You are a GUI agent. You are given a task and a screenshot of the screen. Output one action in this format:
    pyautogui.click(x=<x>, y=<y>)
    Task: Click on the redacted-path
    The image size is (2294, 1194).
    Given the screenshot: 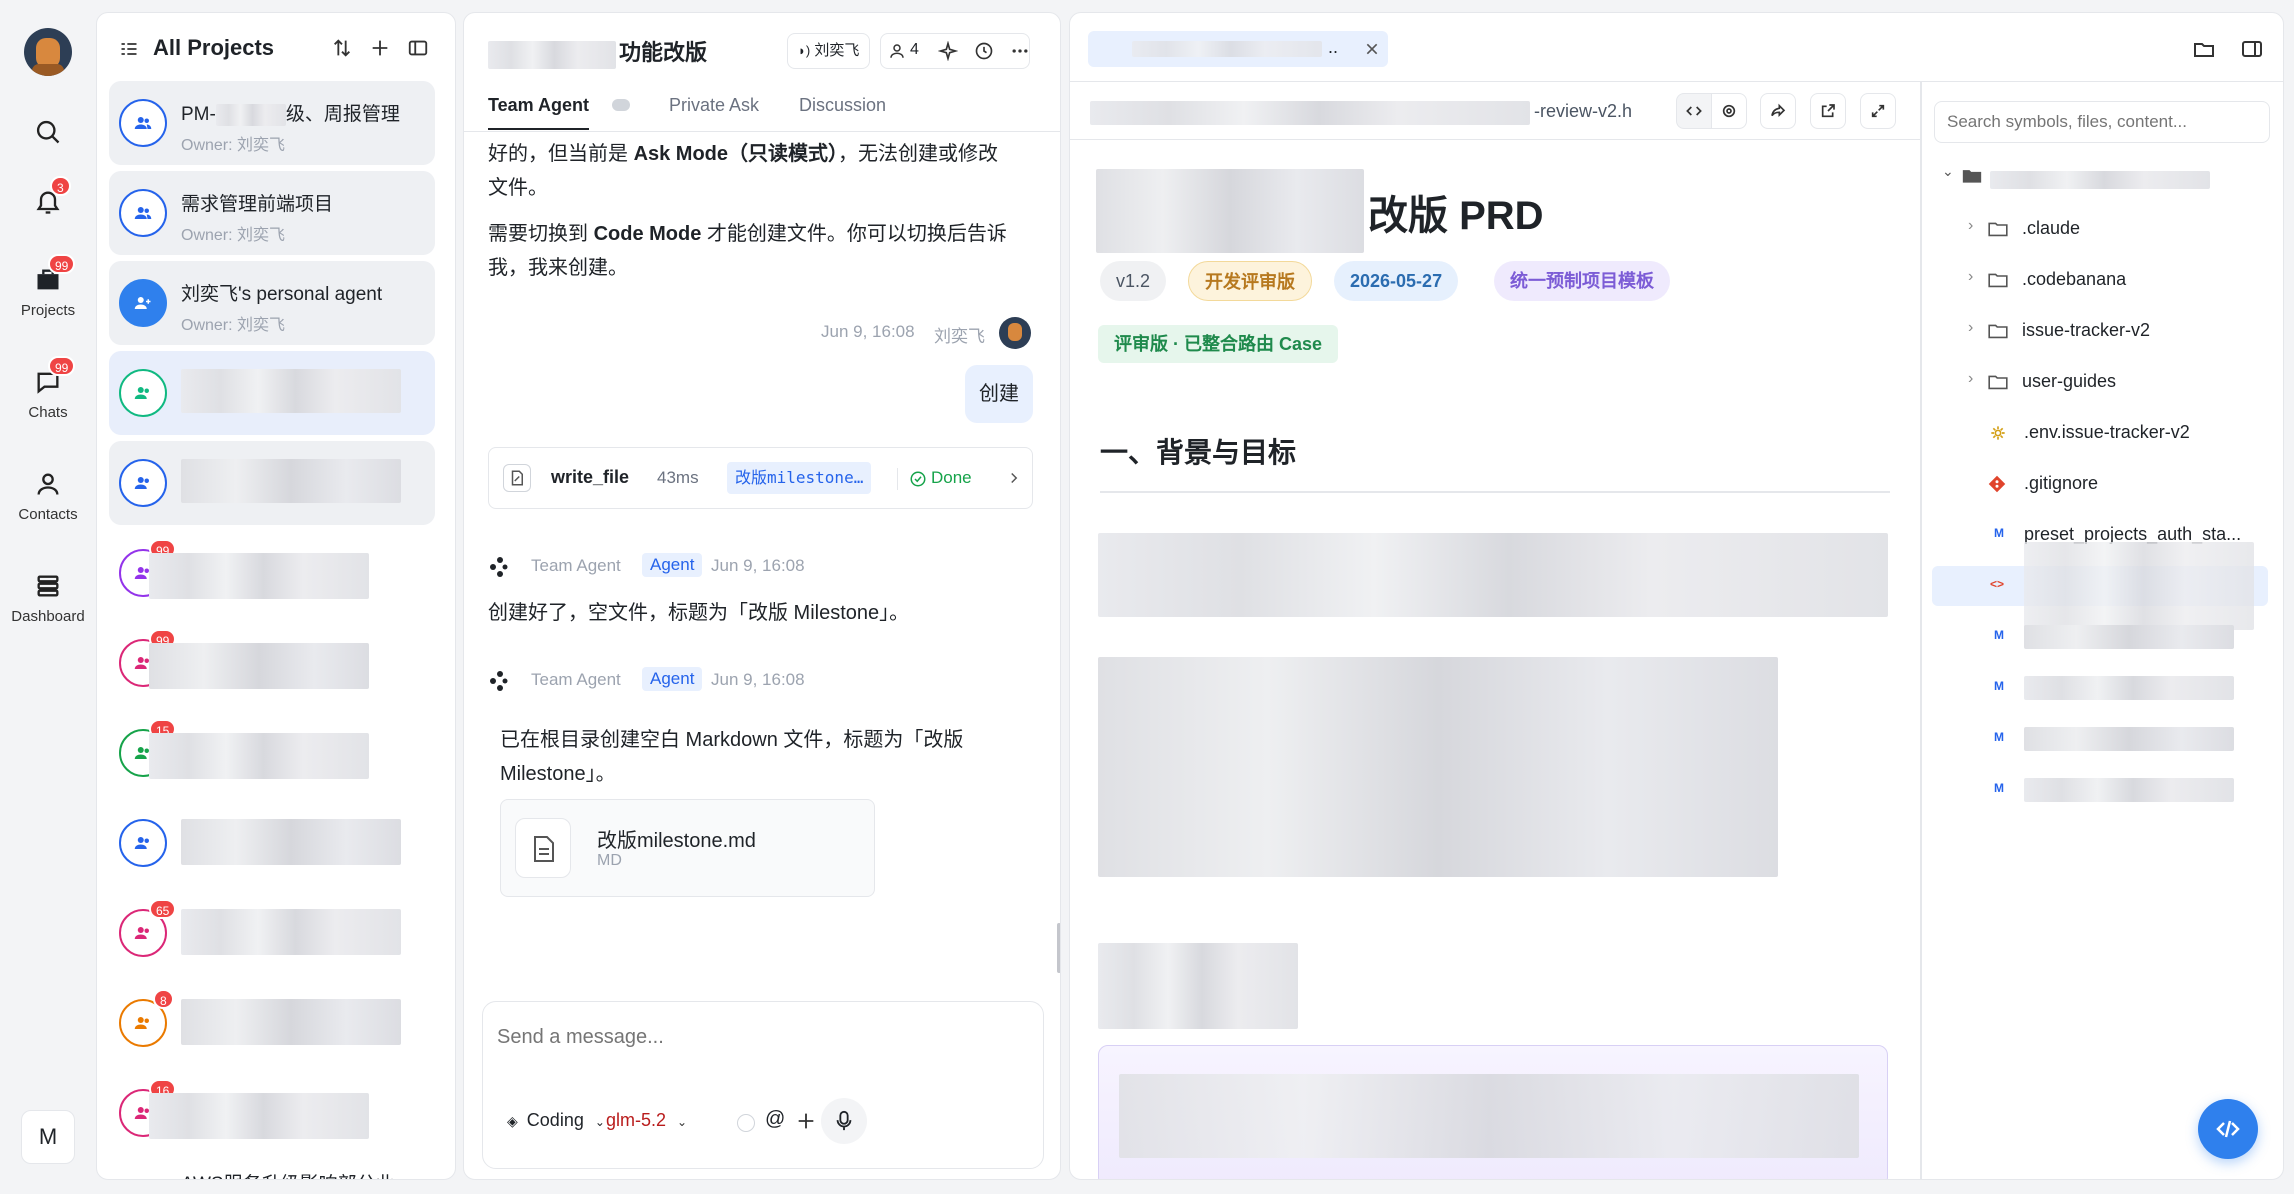 What is the action you would take?
    pyautogui.click(x=1310, y=113)
    